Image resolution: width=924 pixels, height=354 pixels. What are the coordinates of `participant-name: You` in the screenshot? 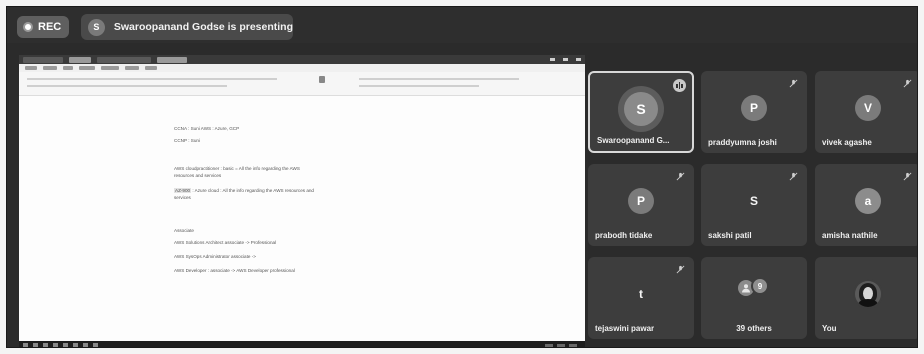 It's located at (829, 328).